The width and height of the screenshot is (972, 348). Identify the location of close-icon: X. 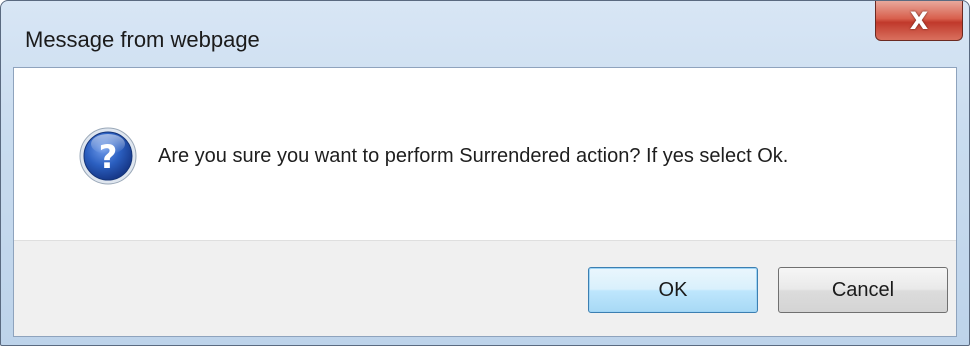
(919, 20).